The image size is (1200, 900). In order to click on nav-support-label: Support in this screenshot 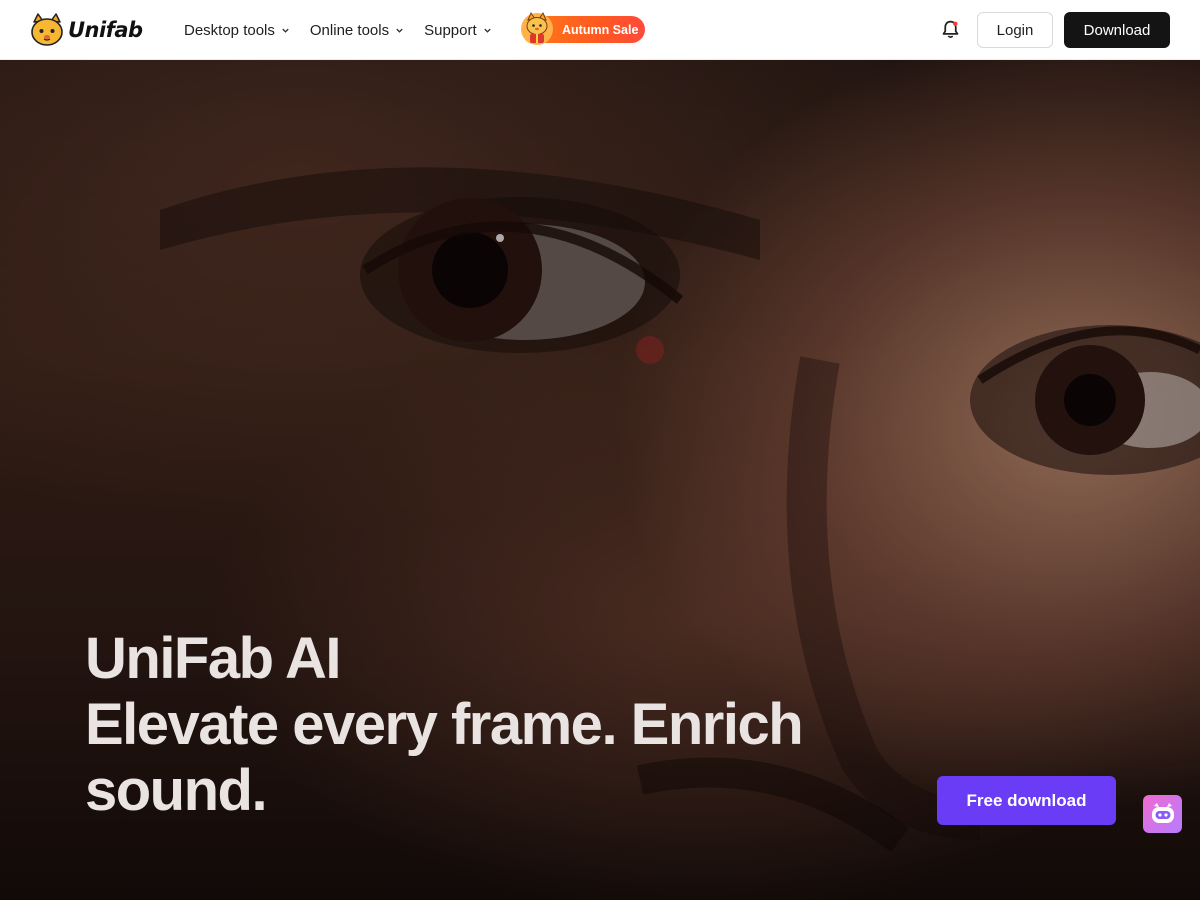, I will do `click(450, 30)`.